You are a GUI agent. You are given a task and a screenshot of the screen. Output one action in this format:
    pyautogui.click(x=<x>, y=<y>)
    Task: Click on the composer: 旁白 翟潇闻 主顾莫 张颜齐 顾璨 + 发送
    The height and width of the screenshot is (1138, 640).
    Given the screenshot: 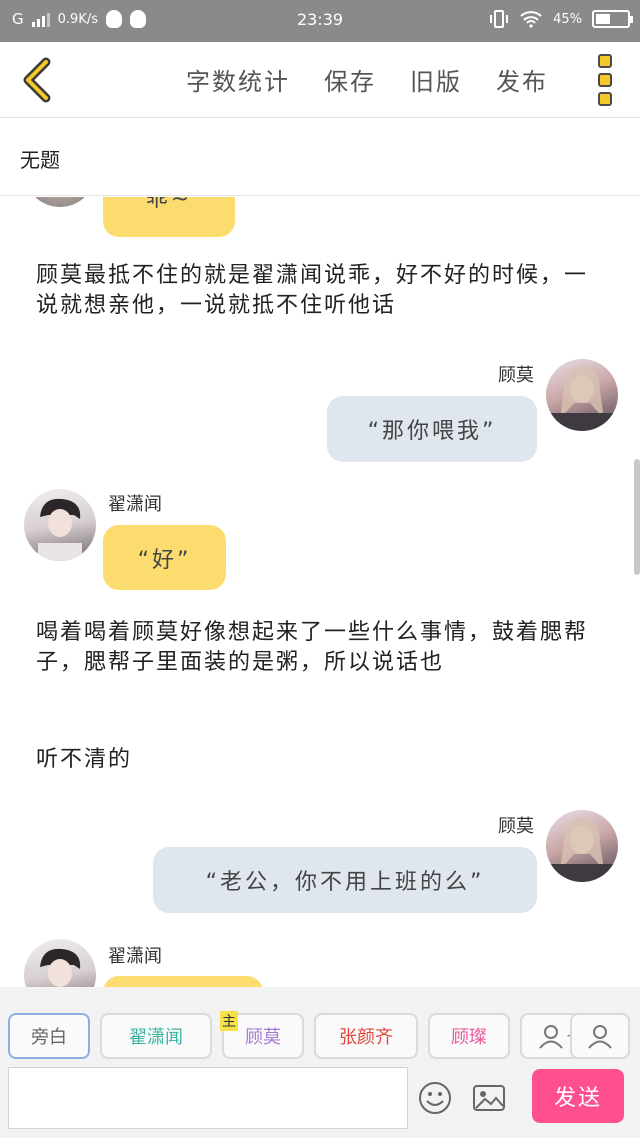 What is the action you would take?
    pyautogui.click(x=320, y=1062)
    